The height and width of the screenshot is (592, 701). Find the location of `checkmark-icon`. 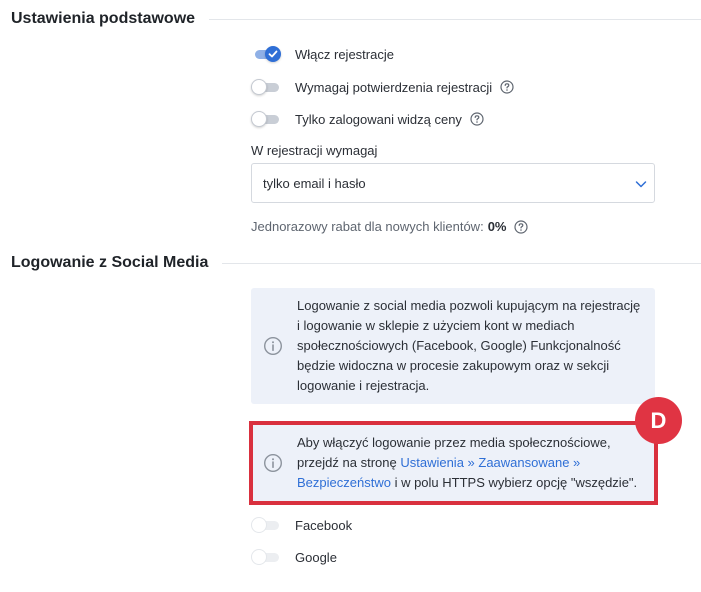

checkmark-icon is located at coordinates (273, 54).